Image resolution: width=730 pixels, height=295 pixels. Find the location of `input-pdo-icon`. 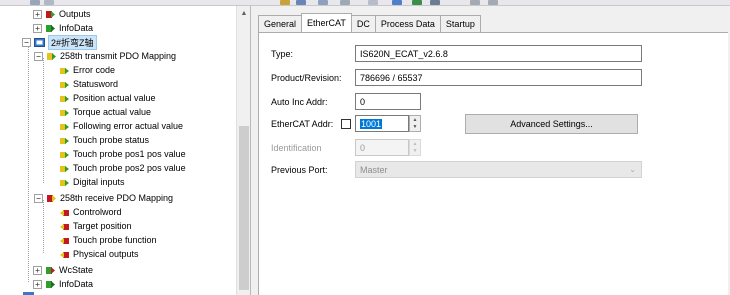

input-pdo-icon is located at coordinates (51, 56).